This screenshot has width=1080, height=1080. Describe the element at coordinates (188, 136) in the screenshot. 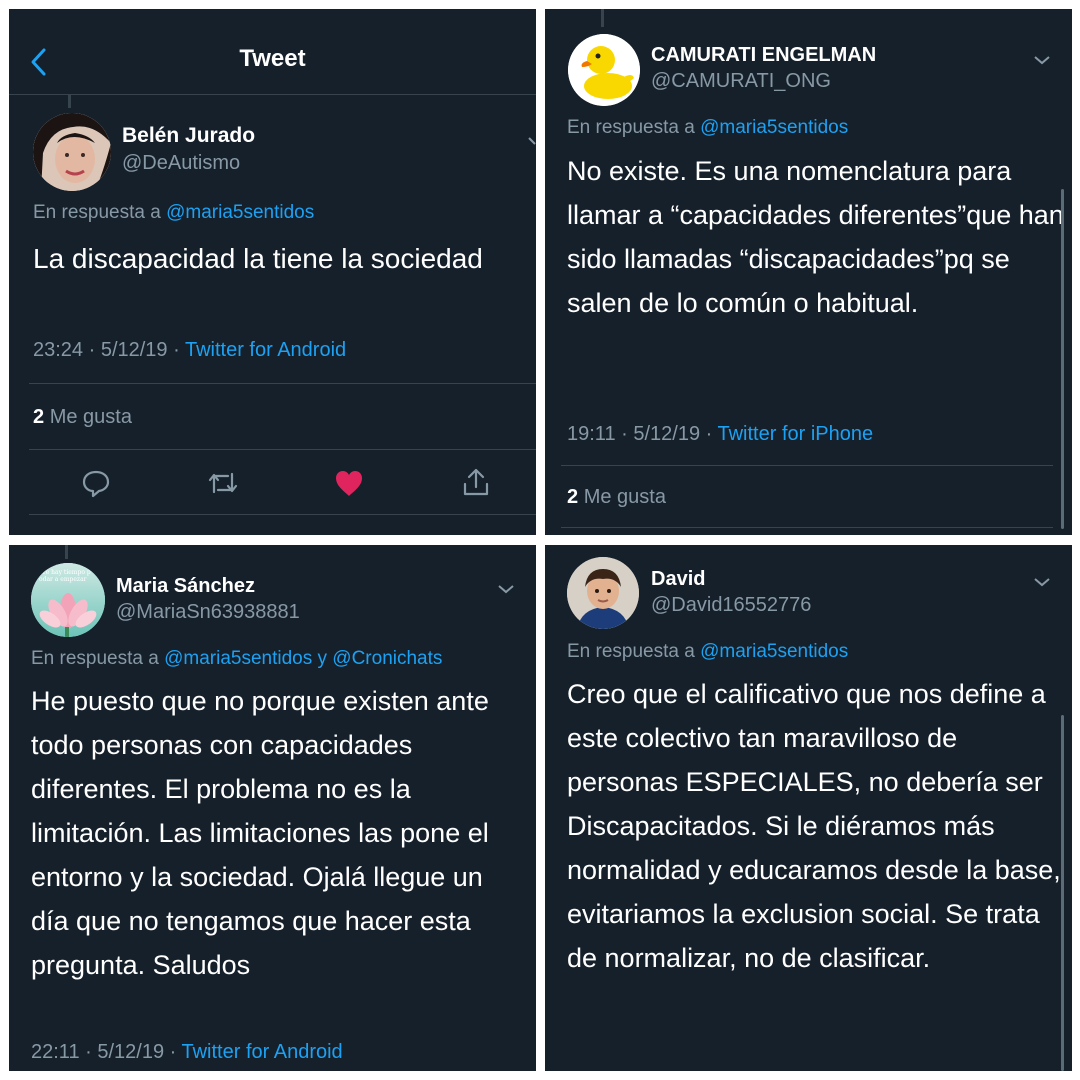

I see `user-name: Belén Jurado` at that location.